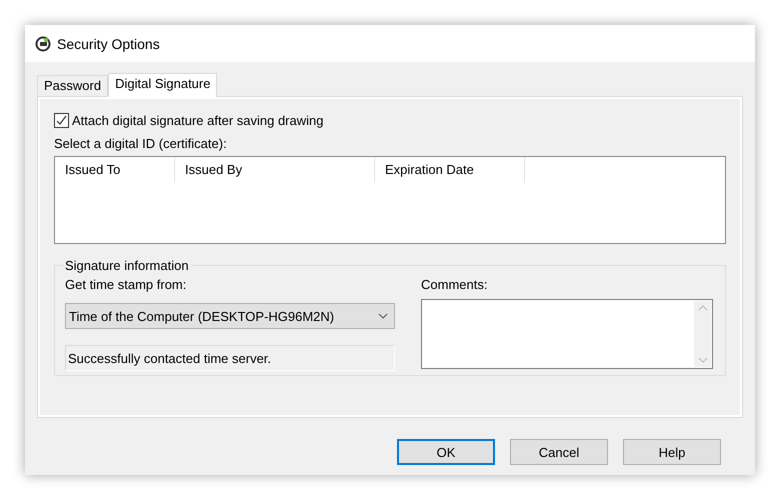 The height and width of the screenshot is (501, 780). What do you see at coordinates (61, 120) in the screenshot?
I see `checkbox` at bounding box center [61, 120].